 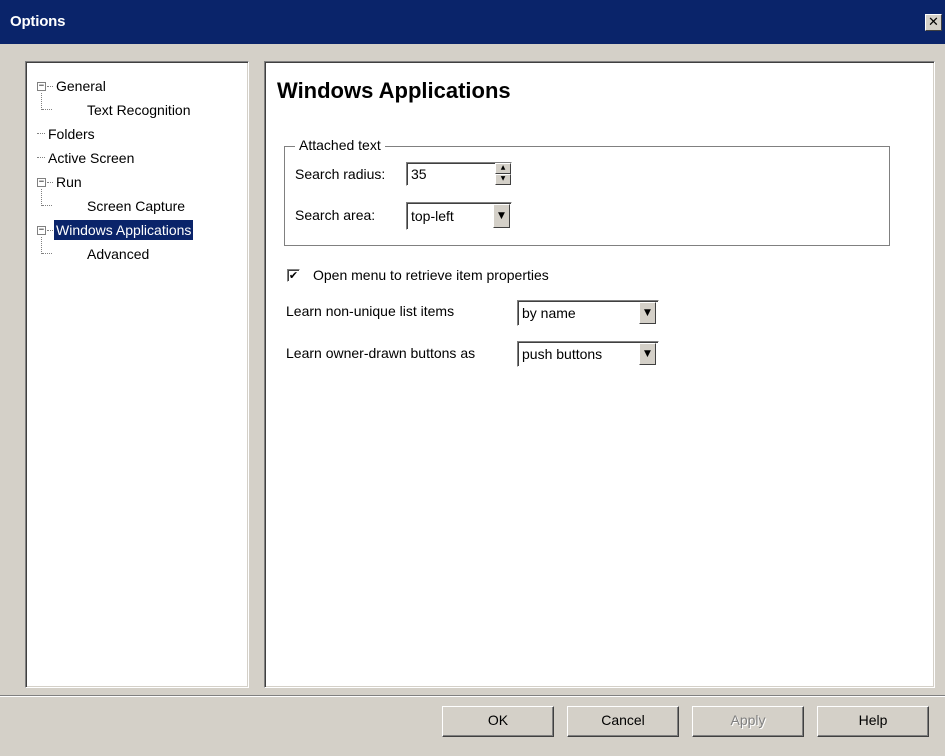 I want to click on apply-button: Apply, so click(x=748, y=721).